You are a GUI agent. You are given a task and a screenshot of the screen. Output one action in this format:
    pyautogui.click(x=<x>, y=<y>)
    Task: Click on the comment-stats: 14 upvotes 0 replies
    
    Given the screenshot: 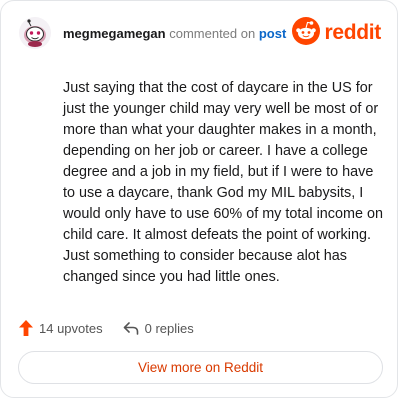 What is the action you would take?
    pyautogui.click(x=106, y=328)
    